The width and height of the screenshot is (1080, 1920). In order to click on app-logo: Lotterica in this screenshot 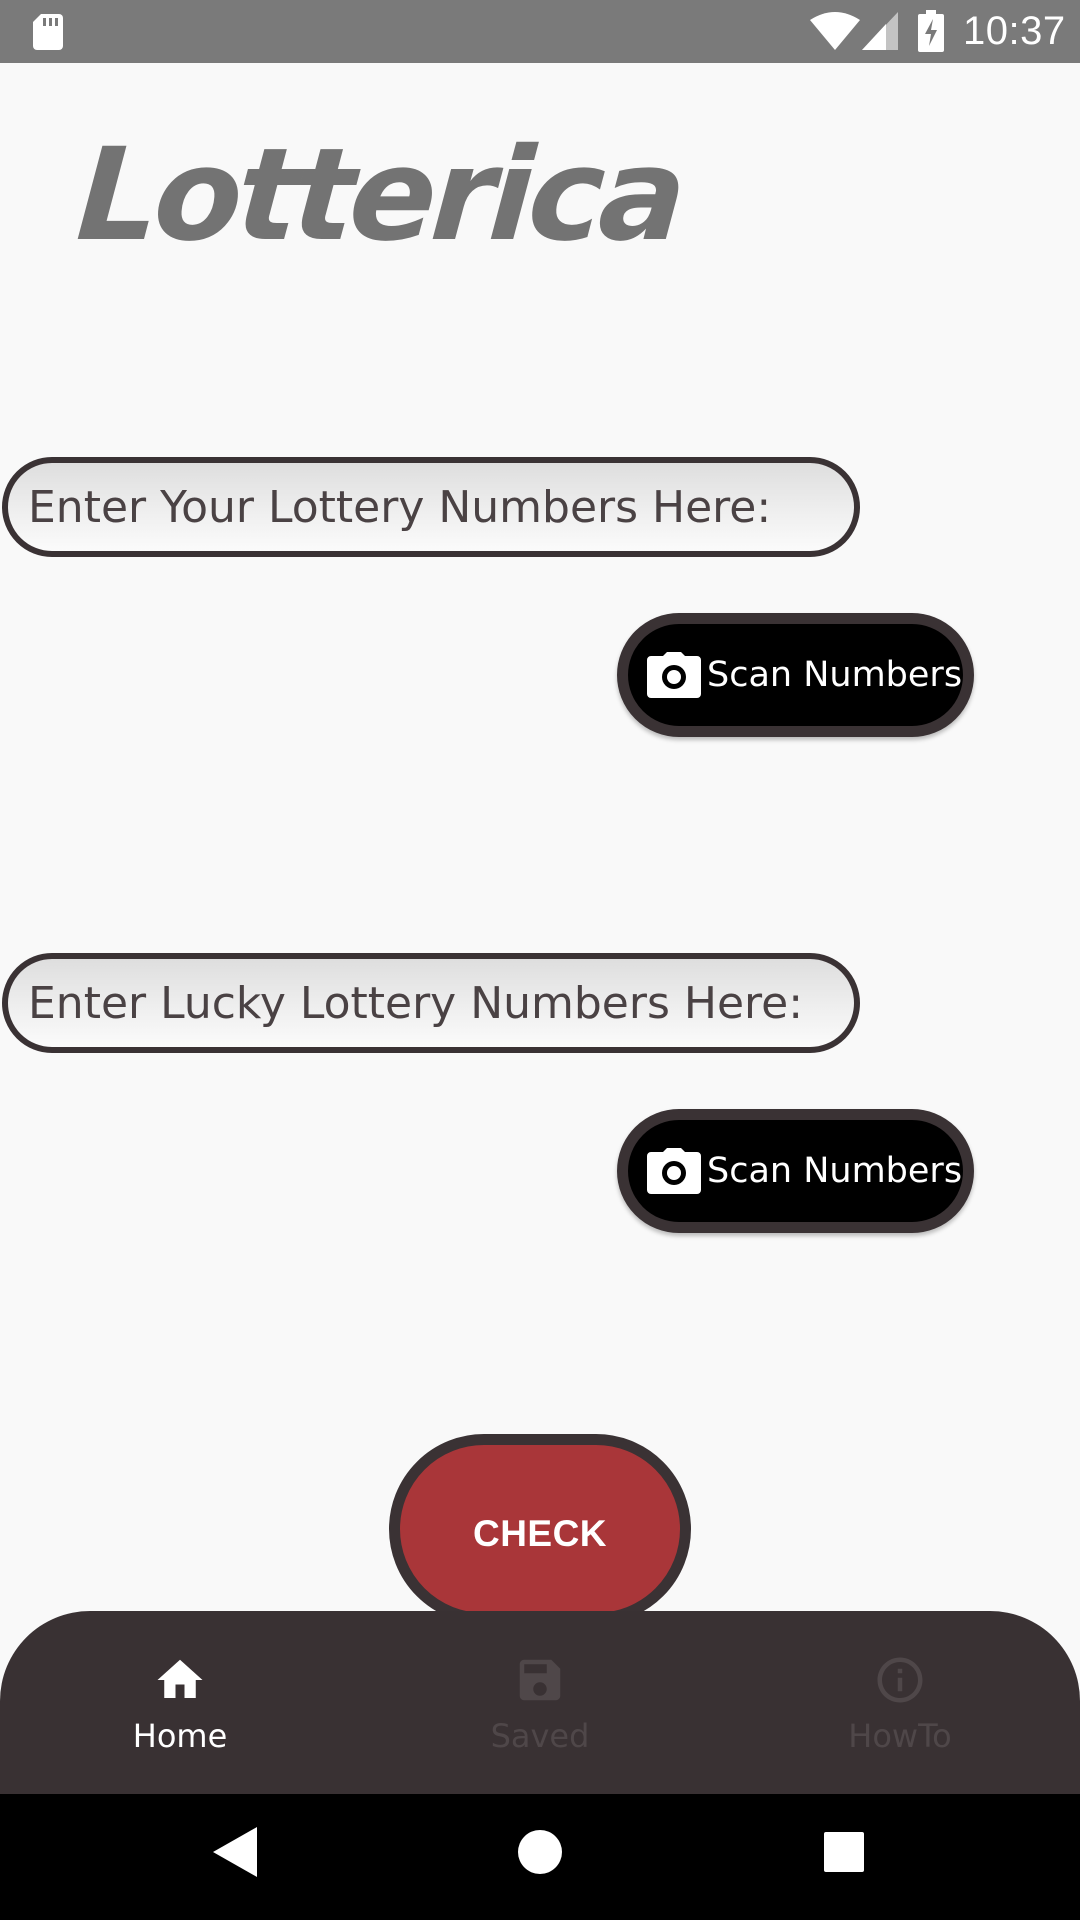, I will do `click(379, 195)`.